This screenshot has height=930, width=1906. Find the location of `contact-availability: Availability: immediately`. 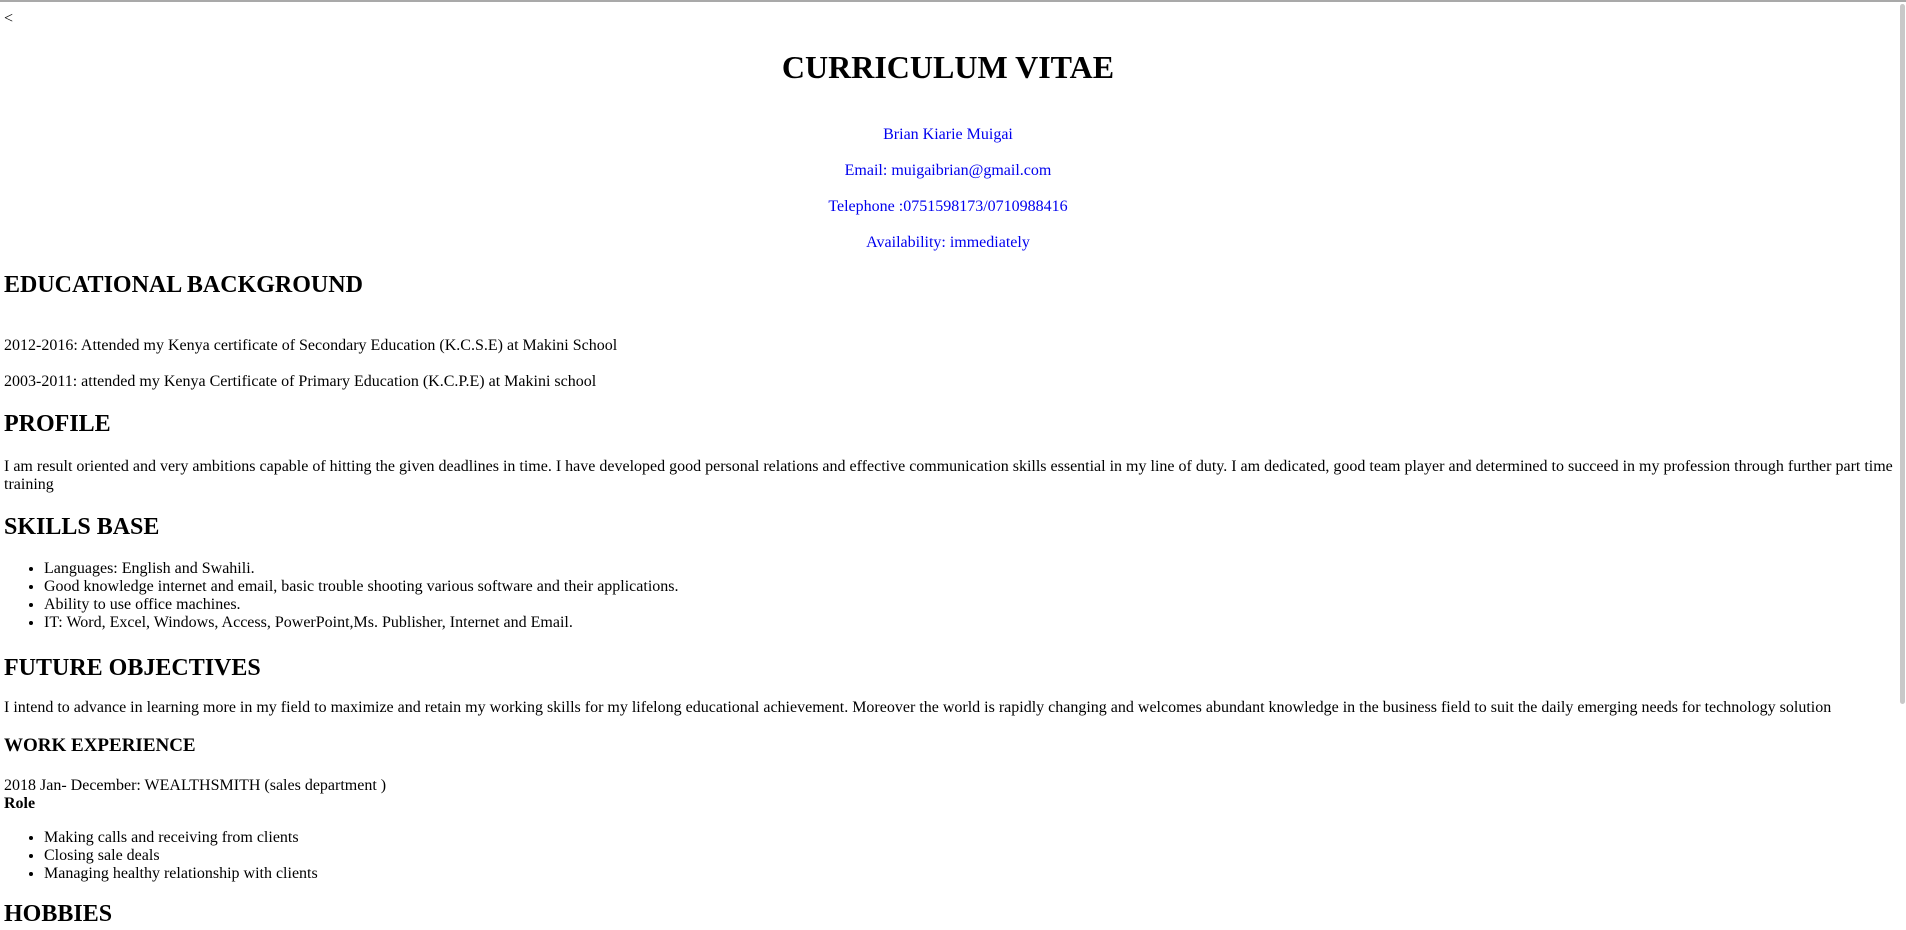

contact-availability: Availability: immediately is located at coordinates (948, 242).